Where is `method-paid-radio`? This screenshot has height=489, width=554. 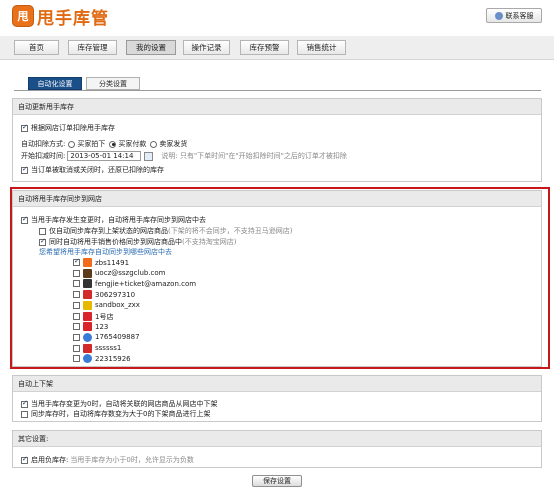 method-paid-radio is located at coordinates (113, 144).